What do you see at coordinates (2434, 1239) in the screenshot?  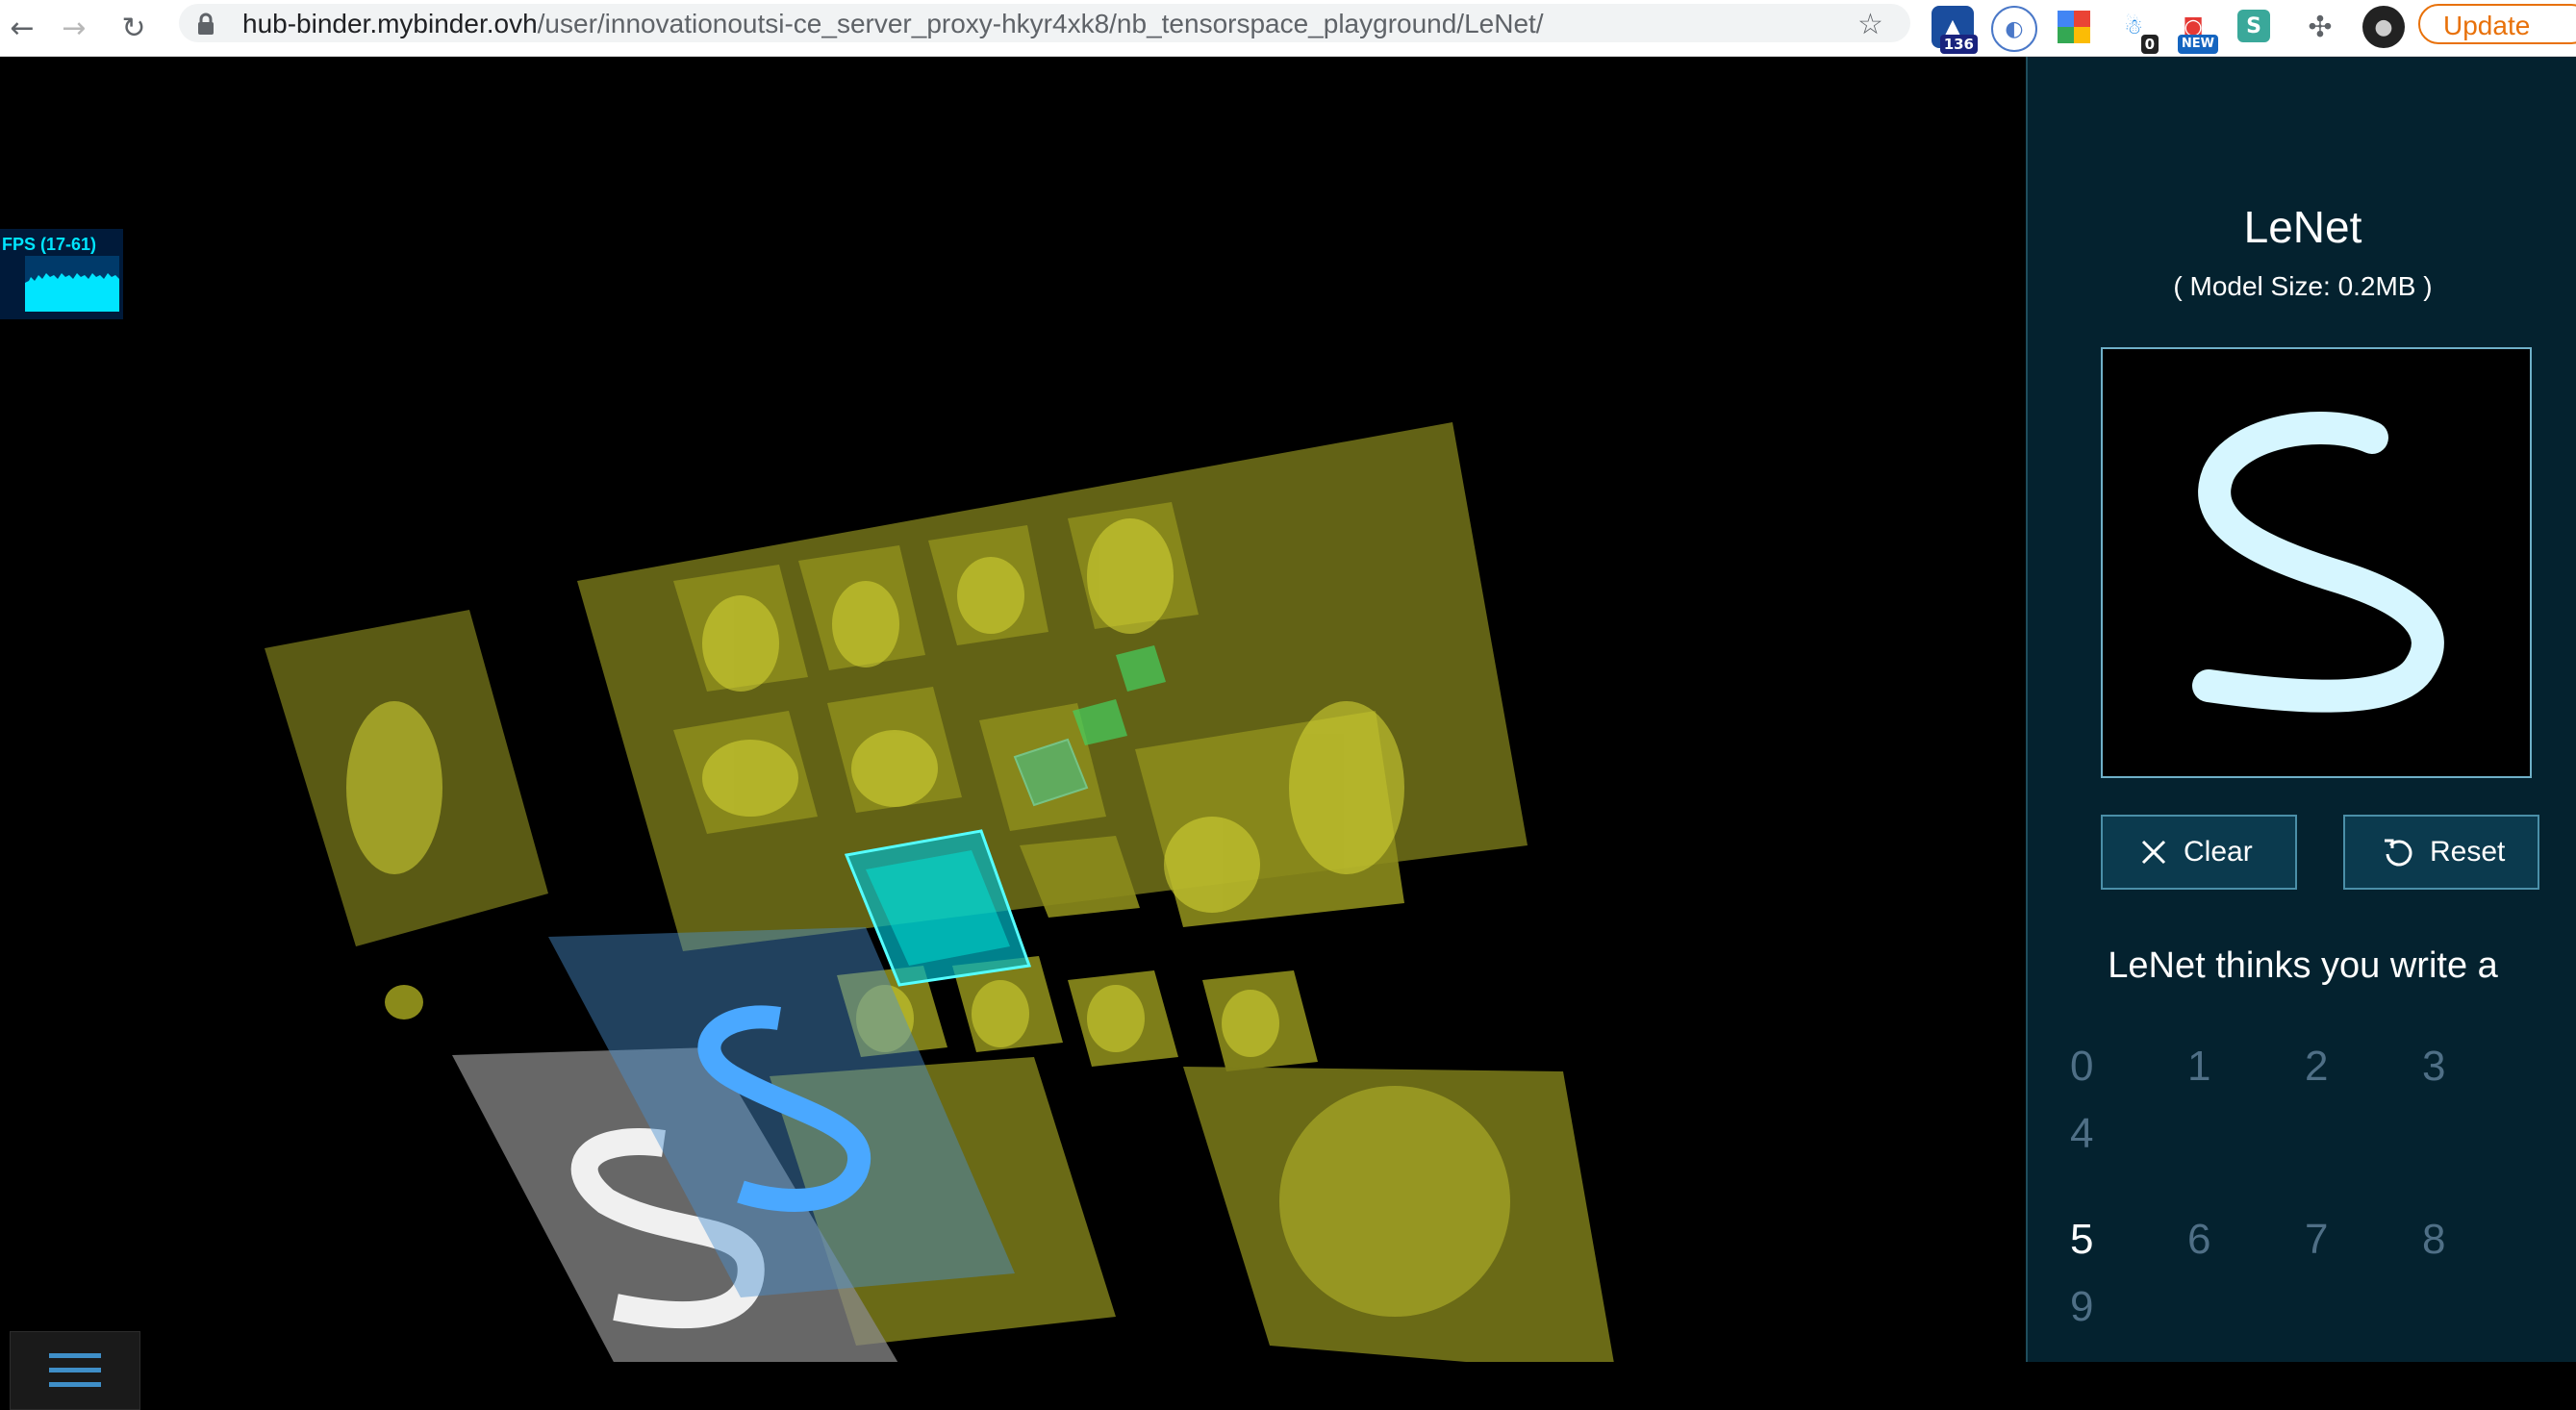 I see `digit-8: 8` at bounding box center [2434, 1239].